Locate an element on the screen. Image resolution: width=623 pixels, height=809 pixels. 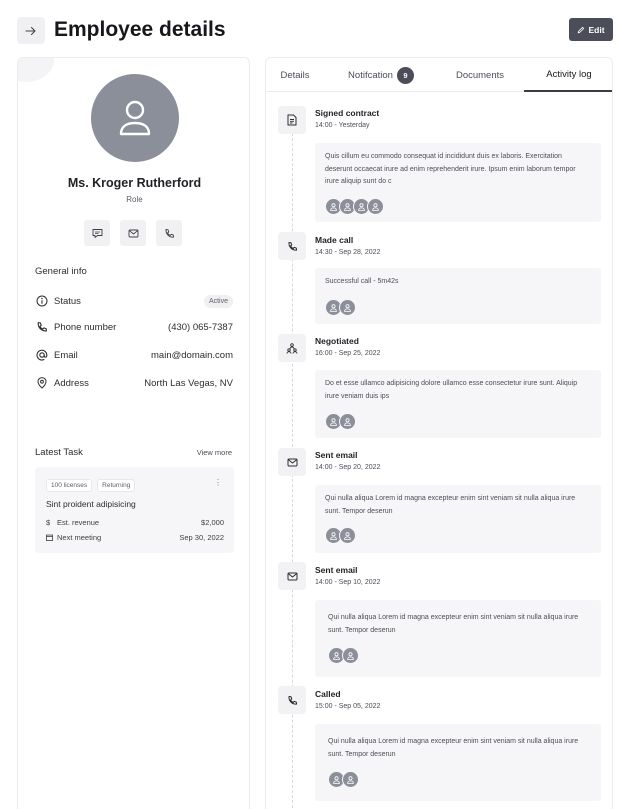
tab-activity-log: Activity log is located at coordinates (568, 75).